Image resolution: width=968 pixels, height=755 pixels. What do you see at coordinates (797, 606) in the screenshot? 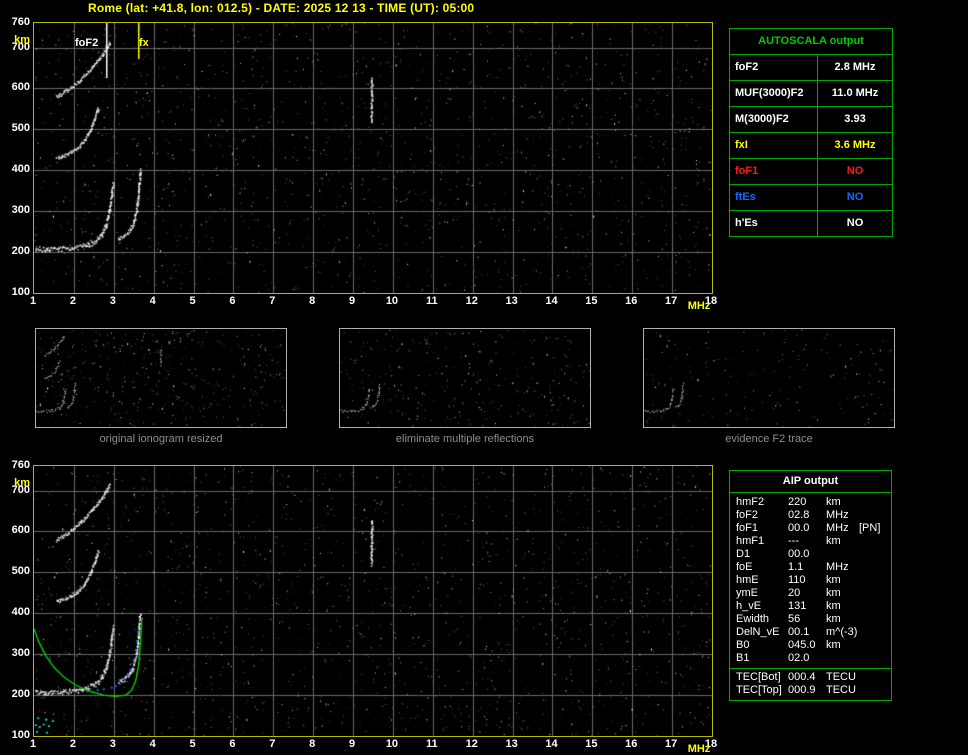
I see `aip-value: 131` at bounding box center [797, 606].